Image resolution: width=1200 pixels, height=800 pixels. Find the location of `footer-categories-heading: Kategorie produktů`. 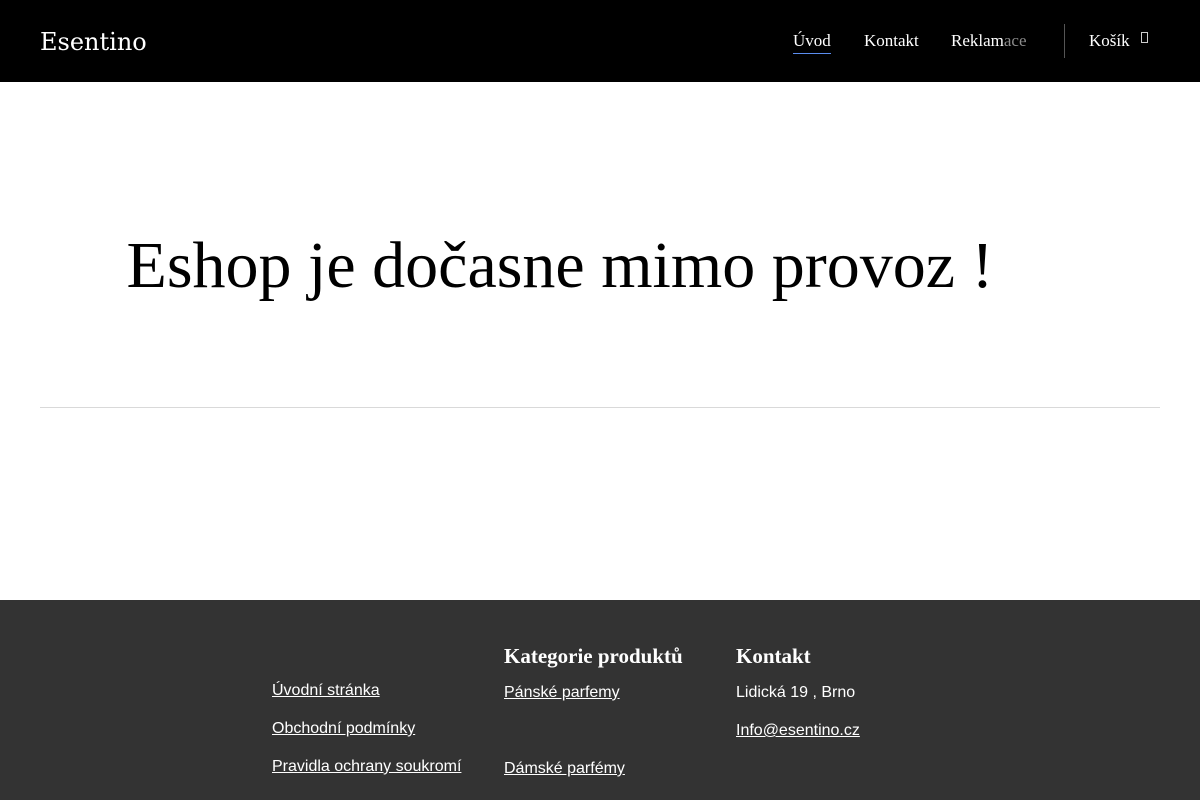

footer-categories-heading: Kategorie produktů is located at coordinates (593, 656).